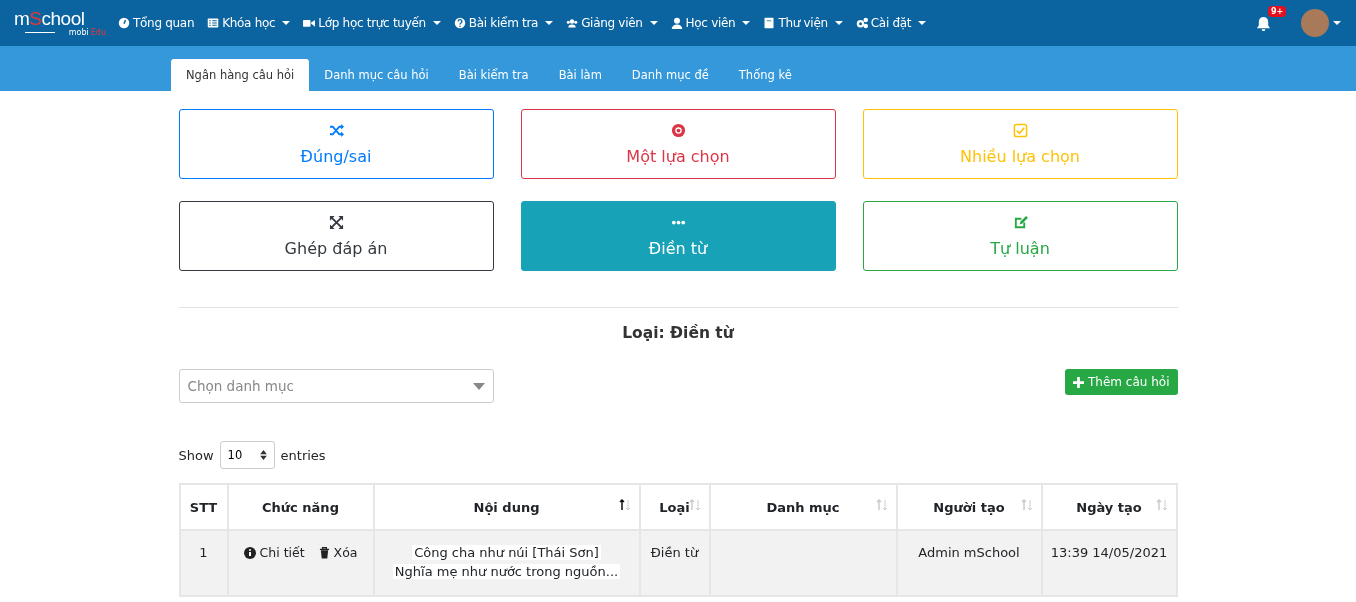  Describe the element at coordinates (1109, 563) in the screenshot. I see `table-cell: 13:39 14/05/2021` at that location.